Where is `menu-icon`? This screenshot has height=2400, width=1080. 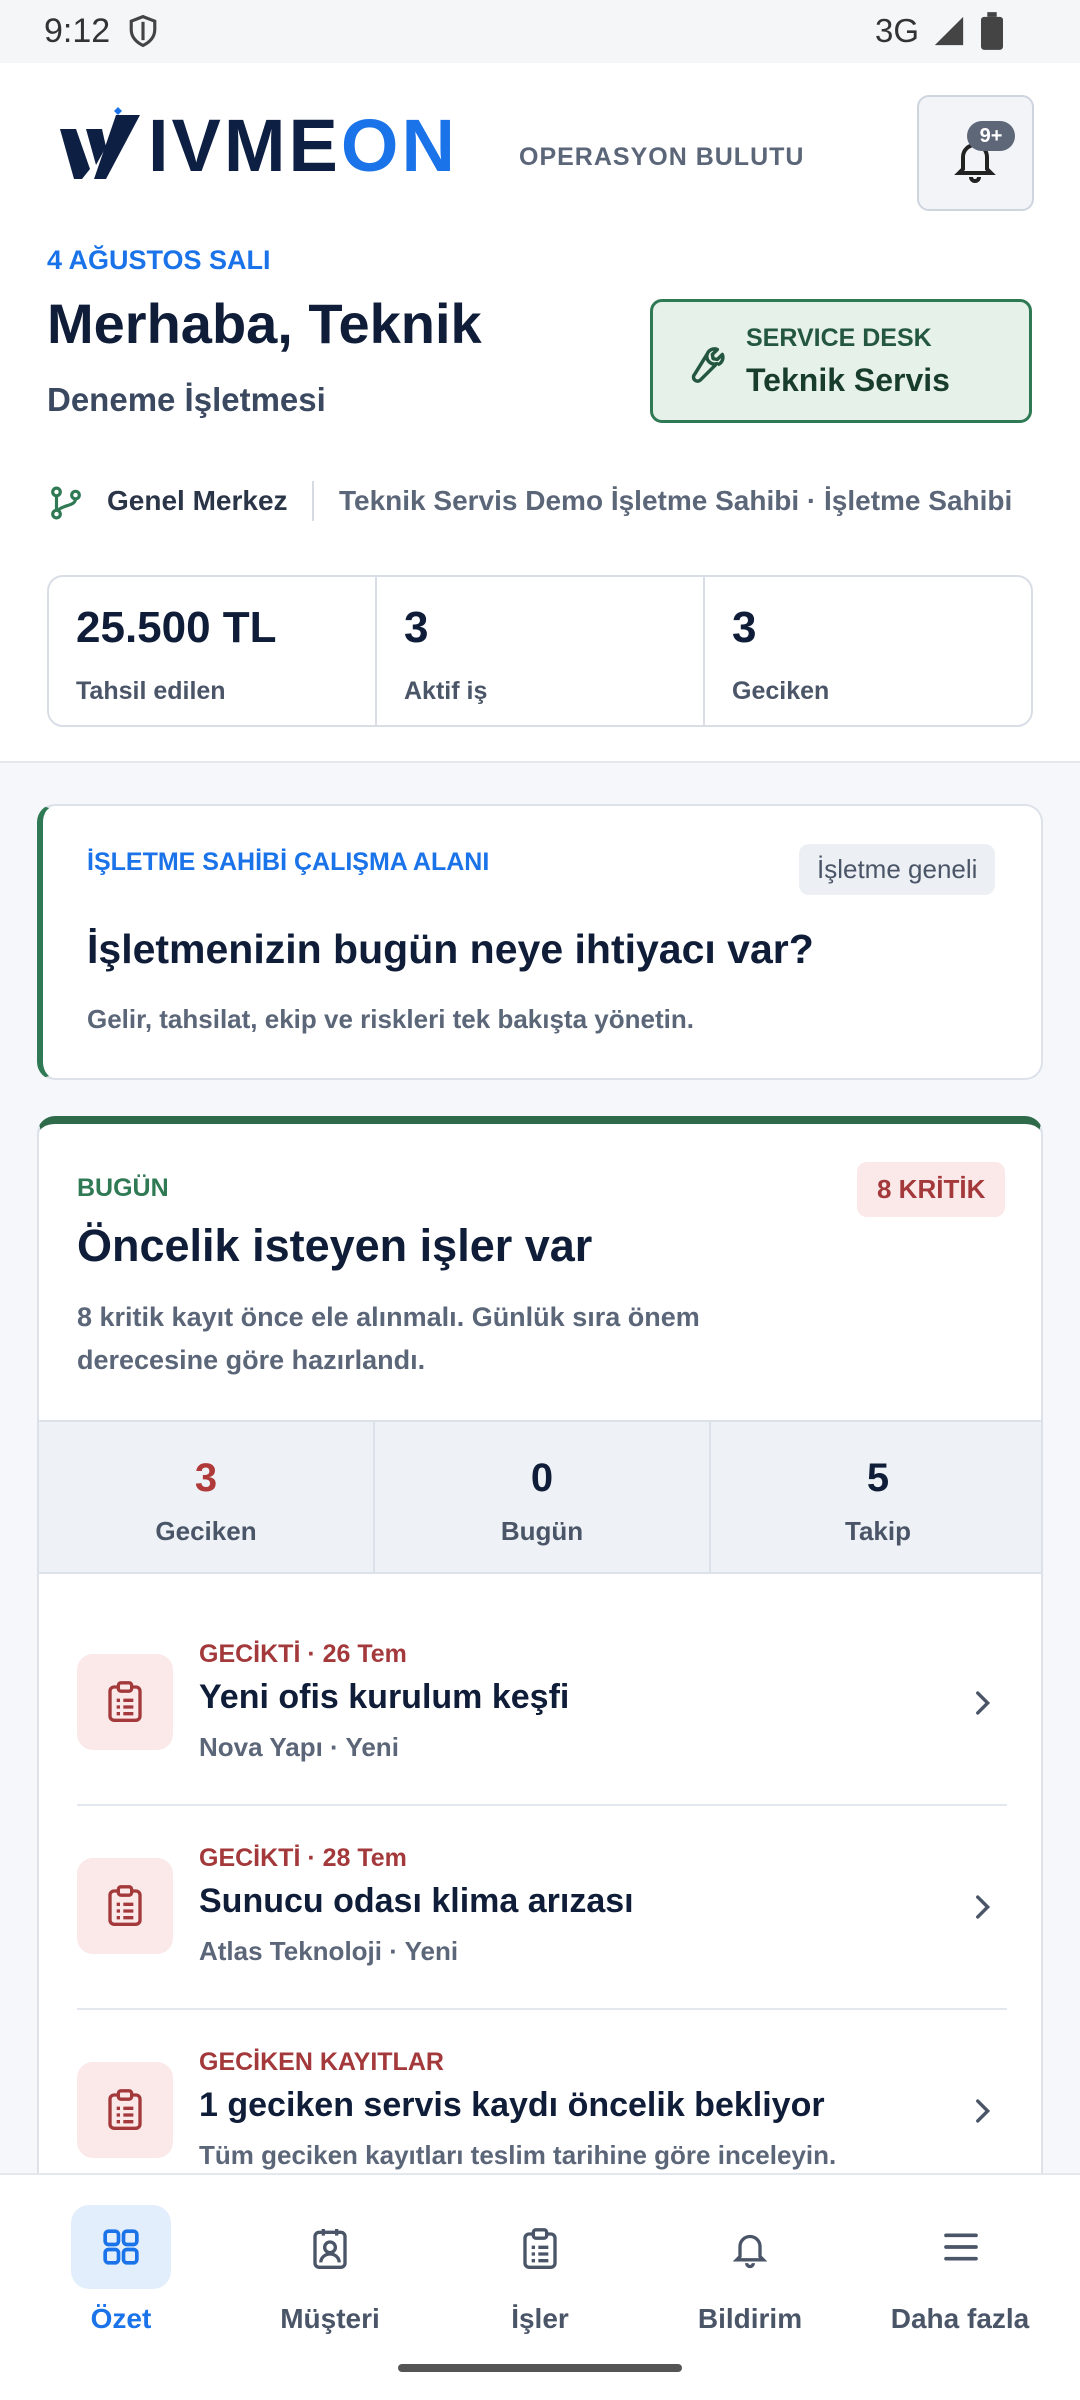
menu-icon is located at coordinates (961, 2247).